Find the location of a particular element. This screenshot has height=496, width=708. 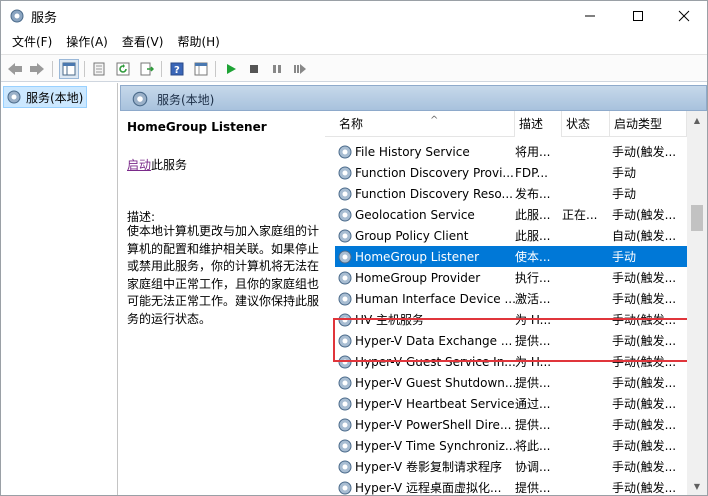

forward-button is located at coordinates (37, 69).